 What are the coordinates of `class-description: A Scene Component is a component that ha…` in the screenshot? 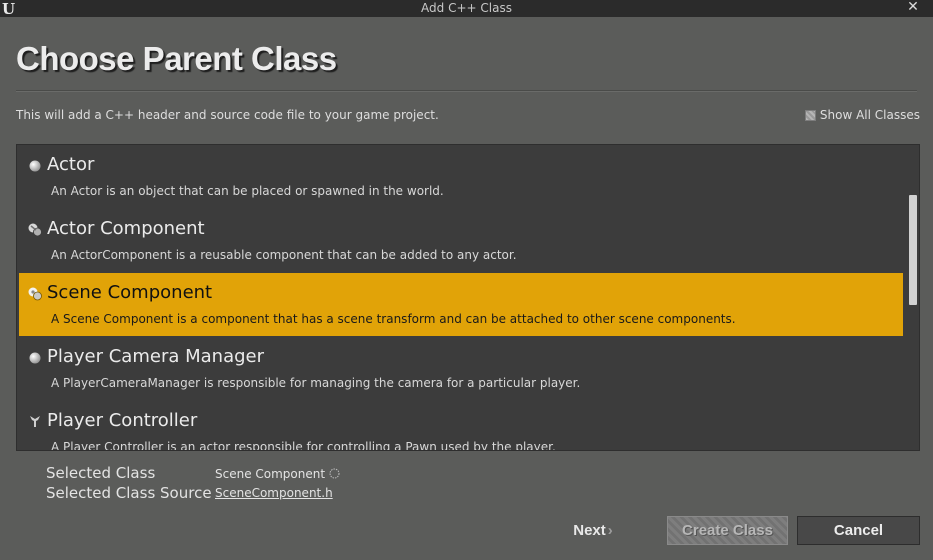 It's located at (393, 319).